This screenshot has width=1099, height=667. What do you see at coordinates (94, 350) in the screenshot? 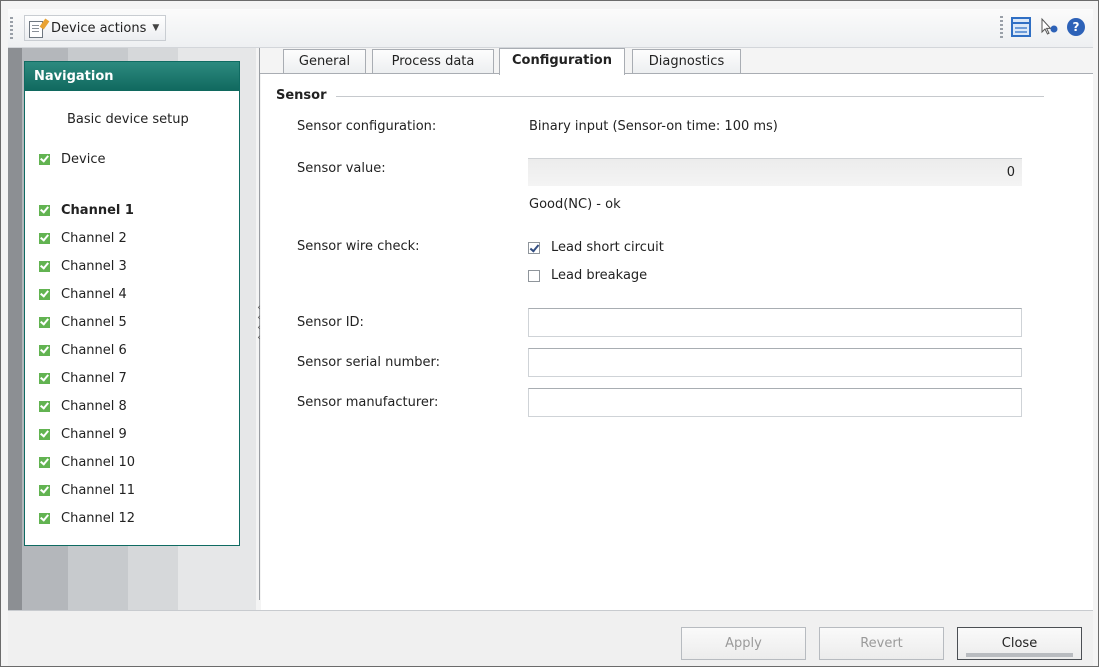
I see `nav-item-label: Channel 6` at bounding box center [94, 350].